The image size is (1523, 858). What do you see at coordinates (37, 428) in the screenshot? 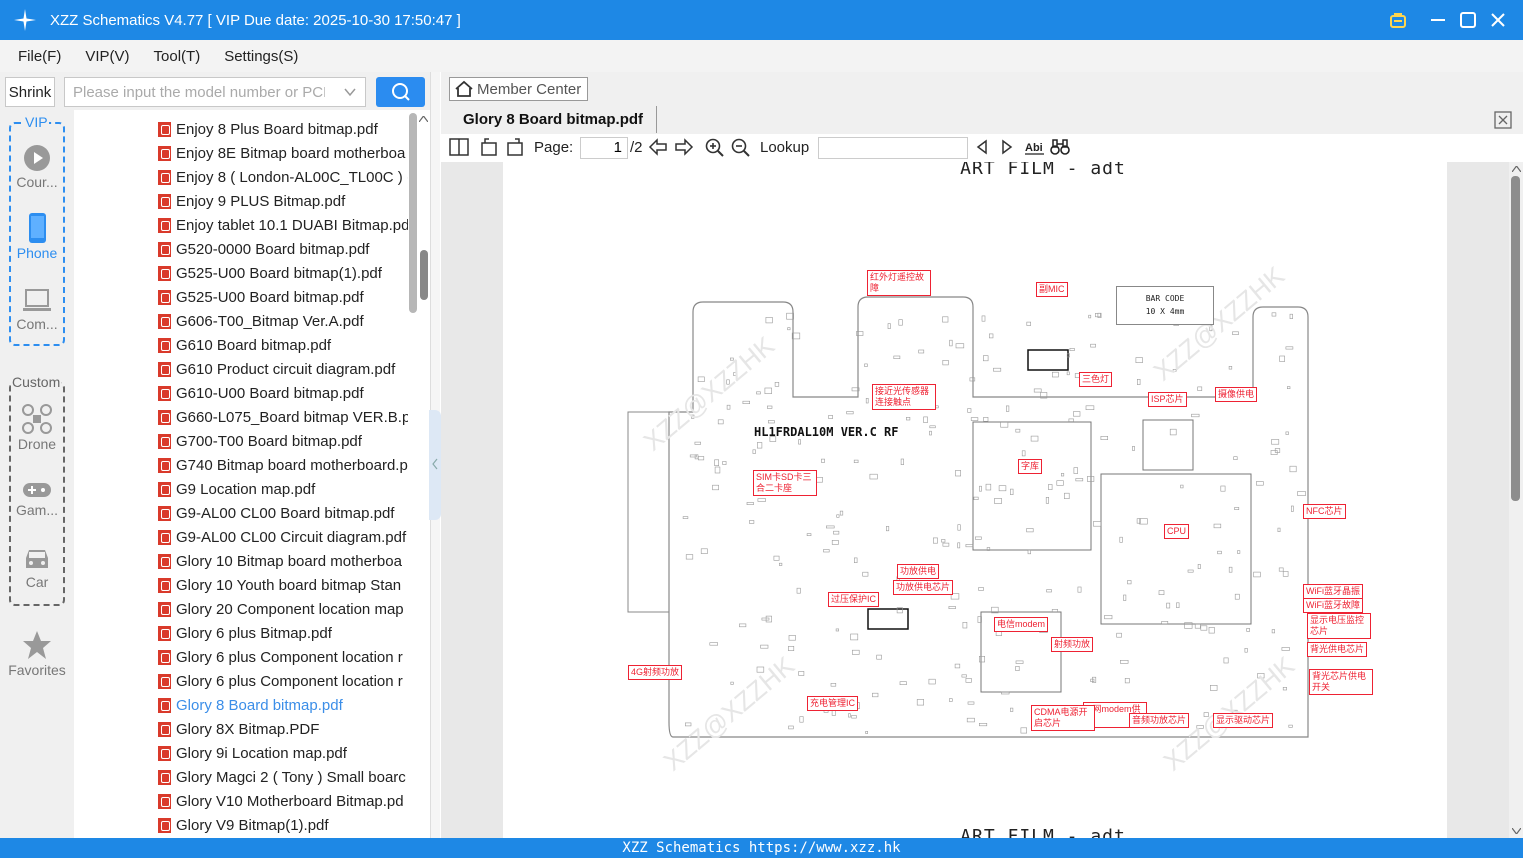
I see `nav-item-drone: Drone` at bounding box center [37, 428].